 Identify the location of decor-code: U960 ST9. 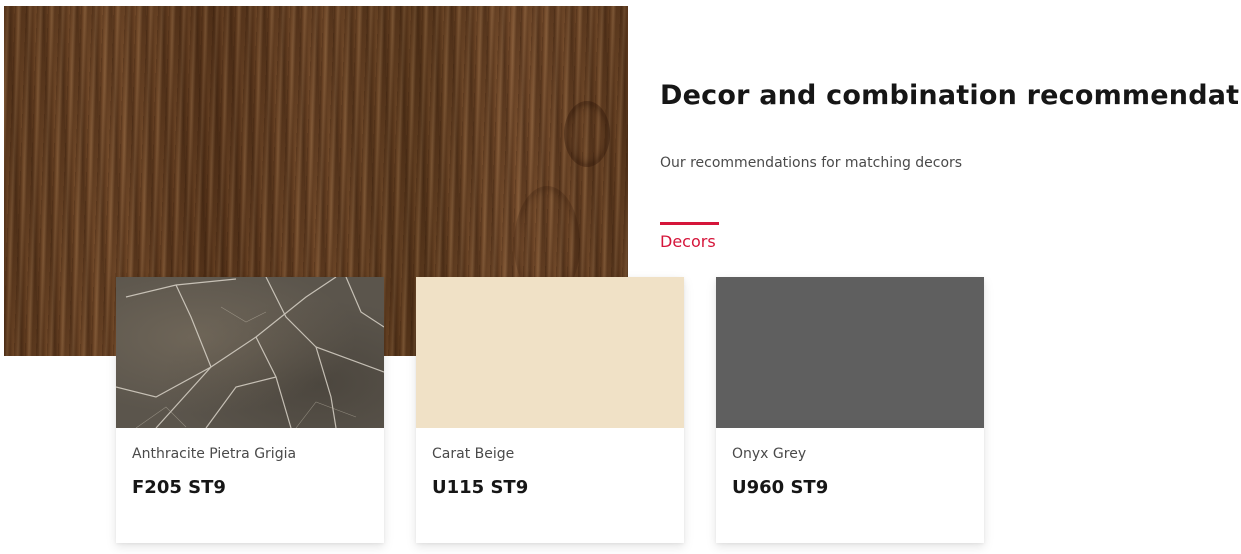
(780, 487).